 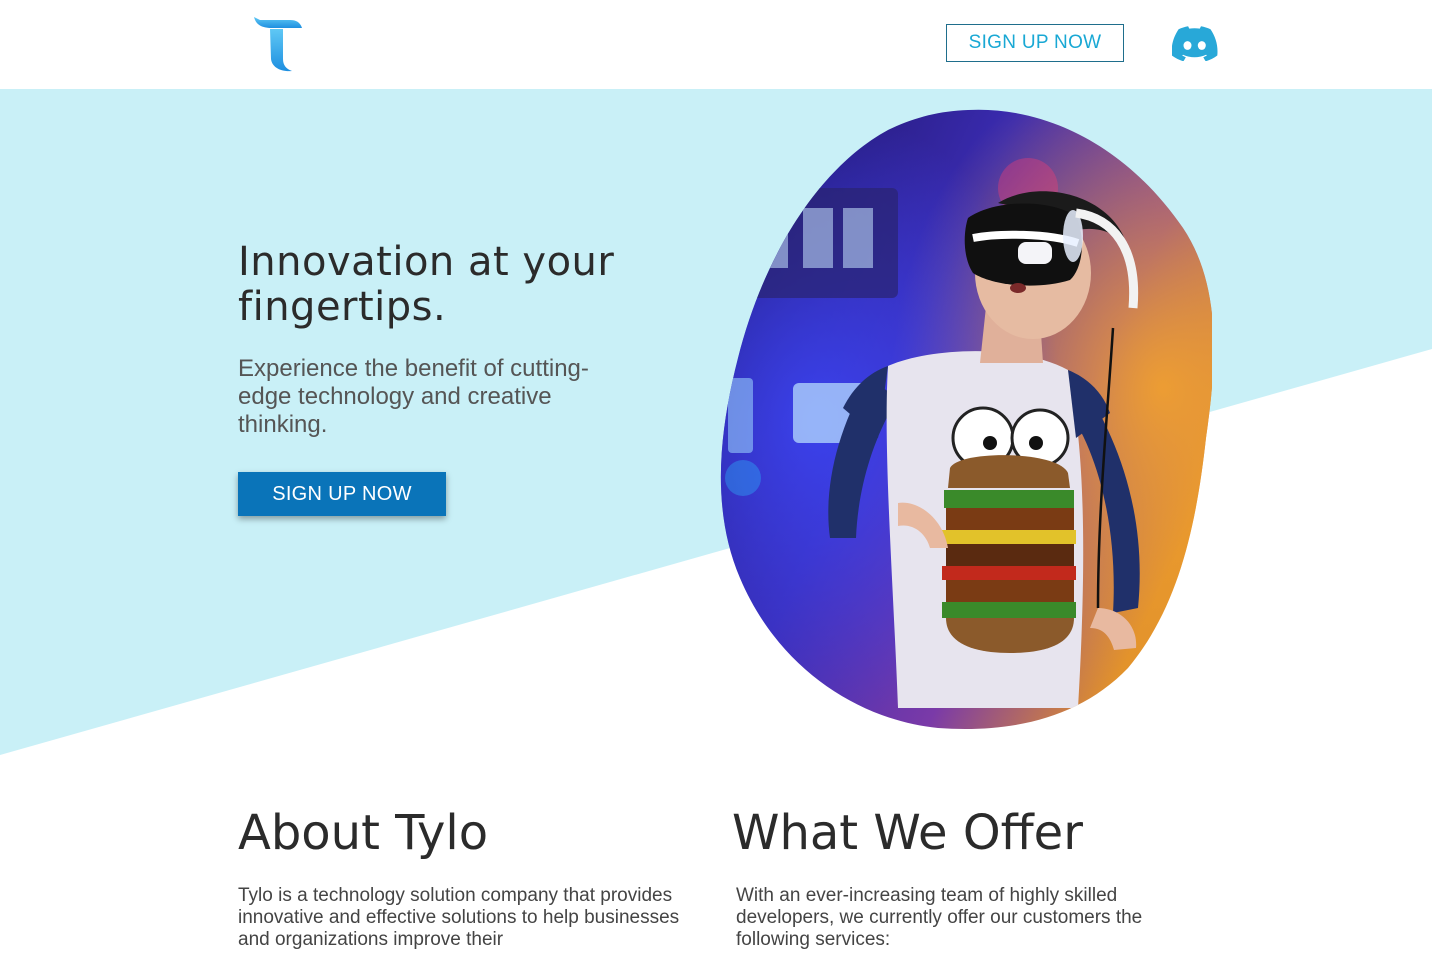 I want to click on tylo-logo-icon, so click(x=279, y=44).